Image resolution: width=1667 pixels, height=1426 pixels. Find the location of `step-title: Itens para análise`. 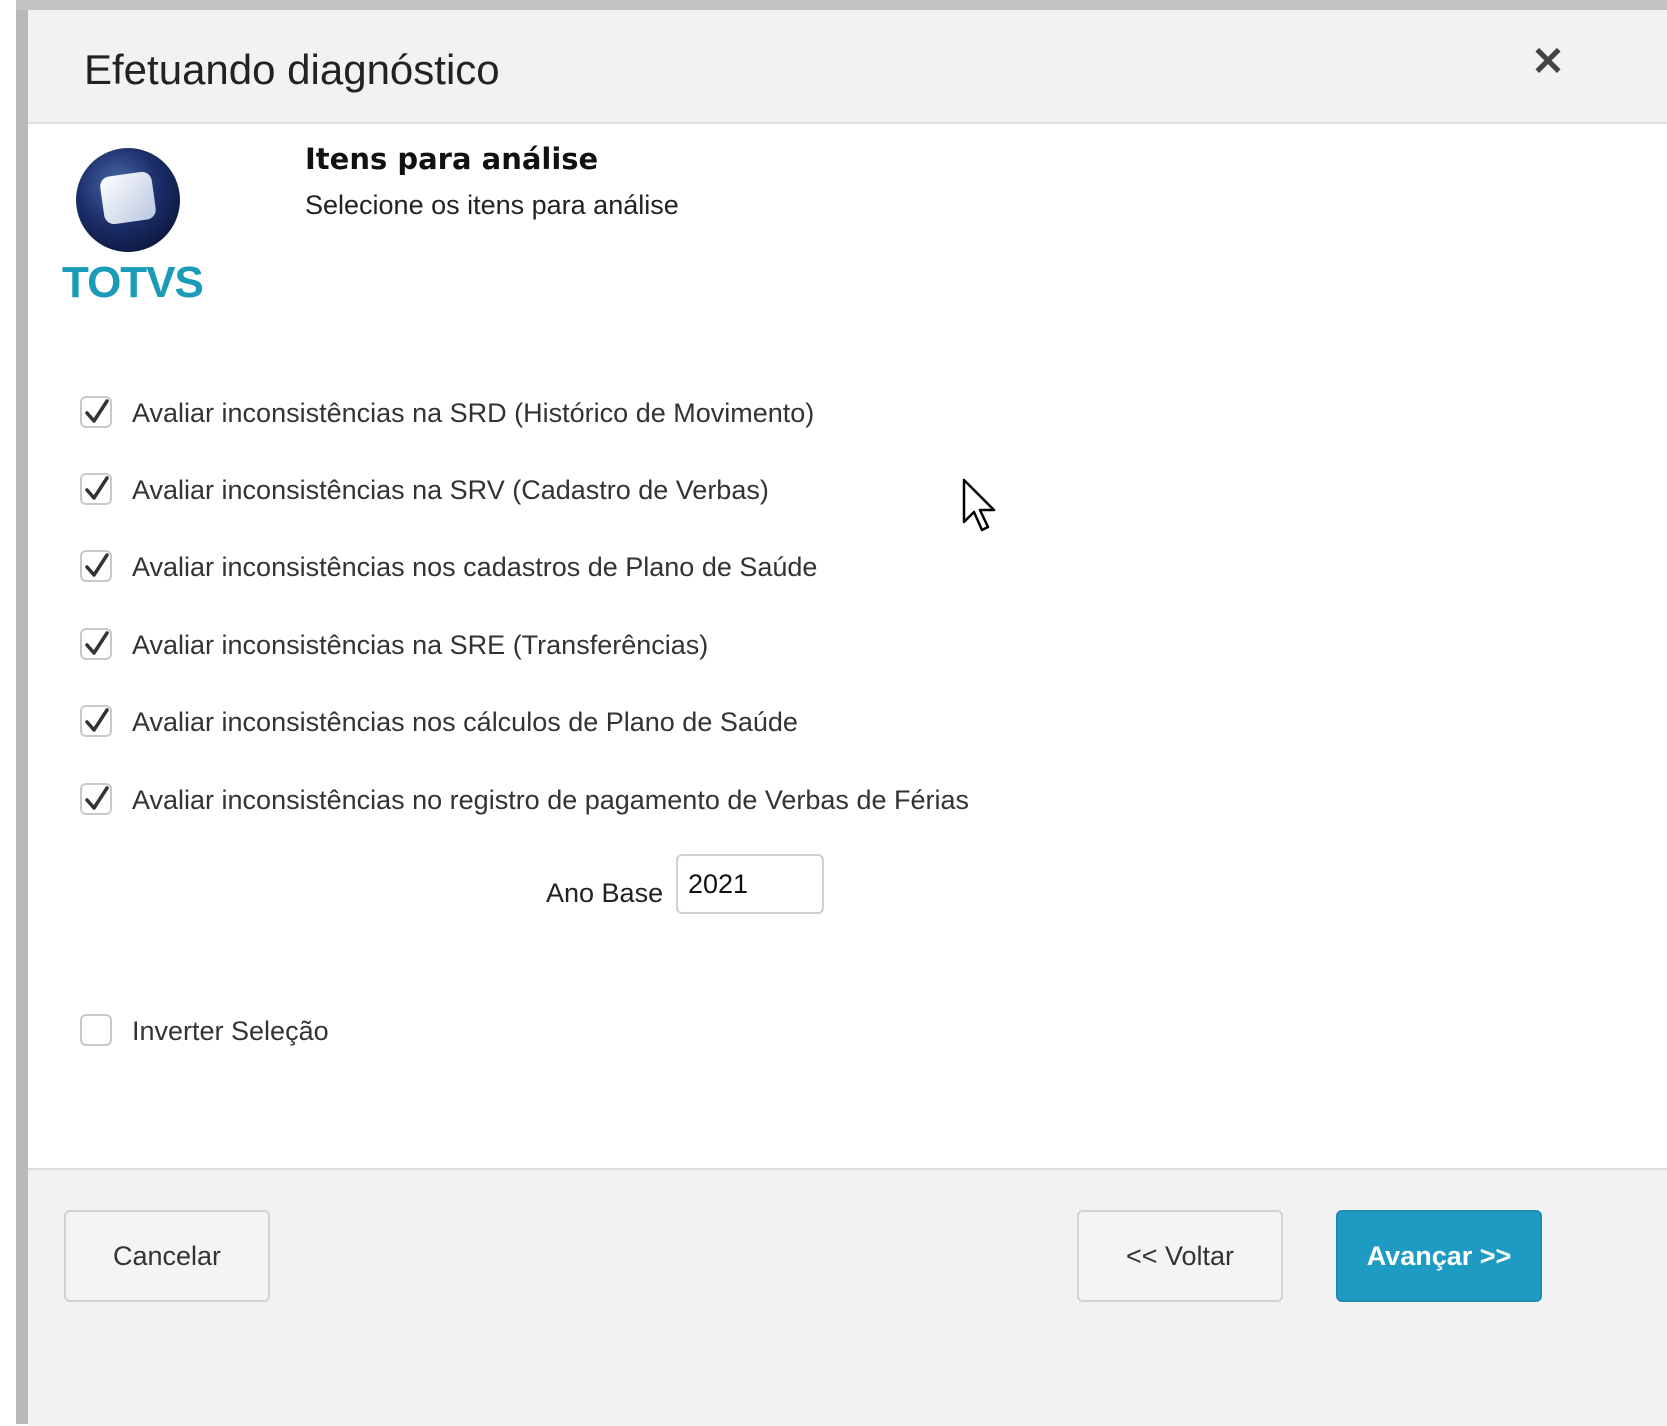

step-title: Itens para análise is located at coordinates (452, 159).